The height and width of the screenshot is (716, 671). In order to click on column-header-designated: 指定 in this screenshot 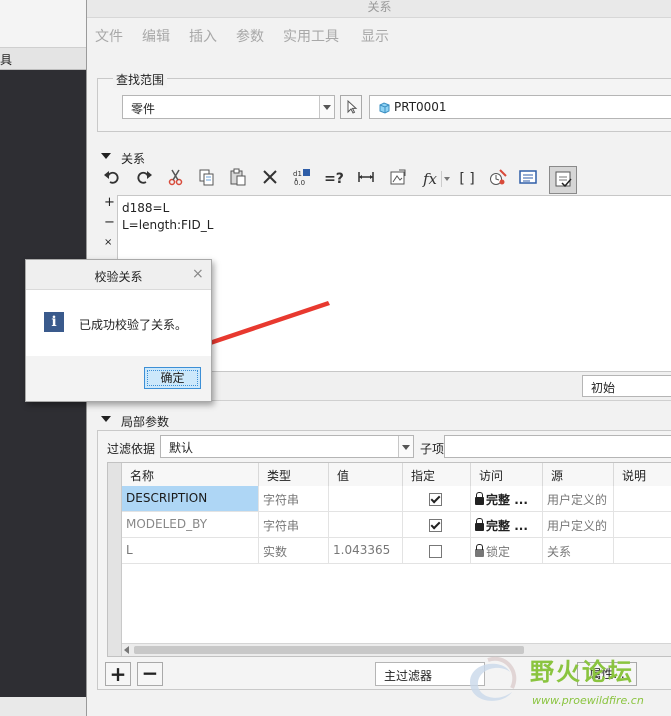, I will do `click(437, 474)`.